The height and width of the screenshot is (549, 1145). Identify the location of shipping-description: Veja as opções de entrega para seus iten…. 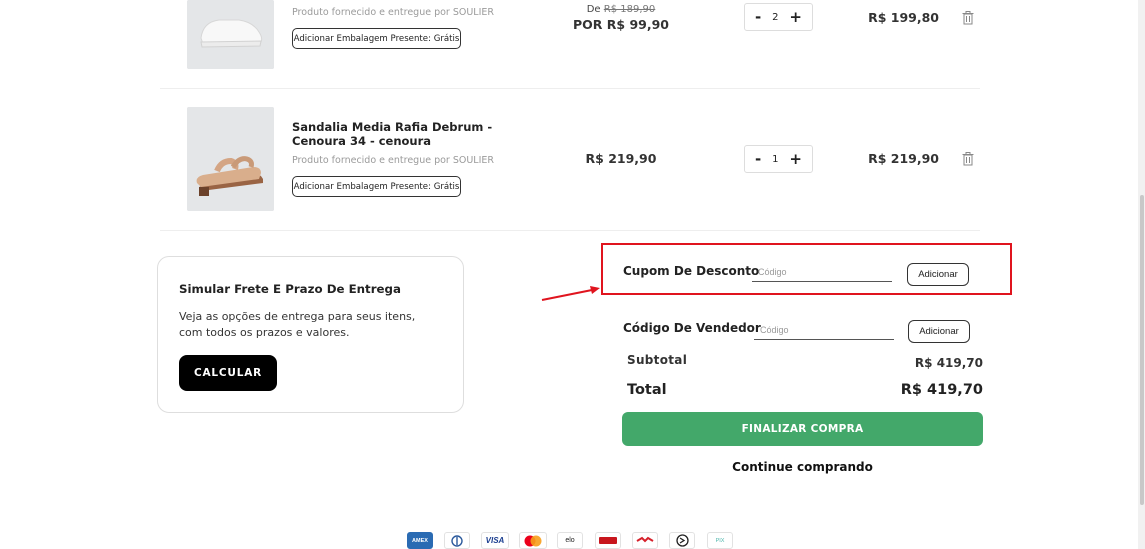
(297, 324).